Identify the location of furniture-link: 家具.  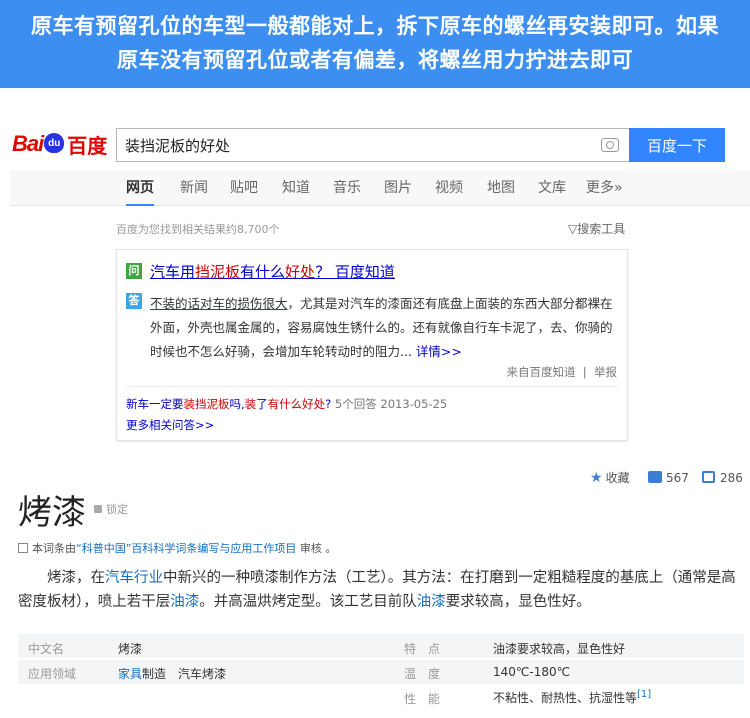
(130, 674).